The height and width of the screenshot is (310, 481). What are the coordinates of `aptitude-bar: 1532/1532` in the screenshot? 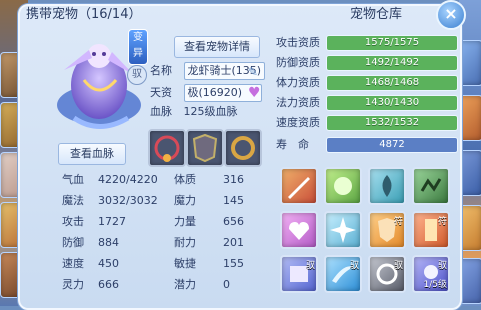 It's located at (392, 123).